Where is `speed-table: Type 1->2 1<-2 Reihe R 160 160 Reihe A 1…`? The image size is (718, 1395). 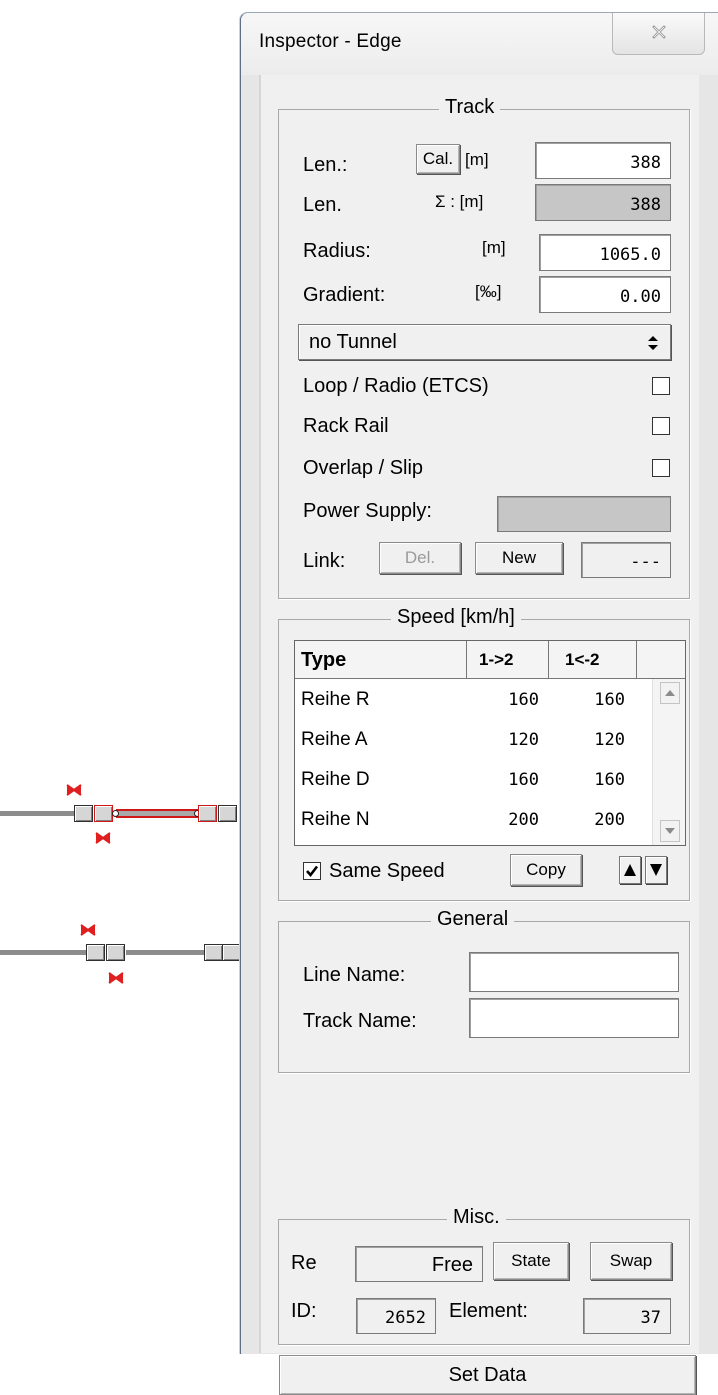 speed-table: Type 1->2 1<-2 Reihe R 160 160 Reihe A 1… is located at coordinates (490, 743).